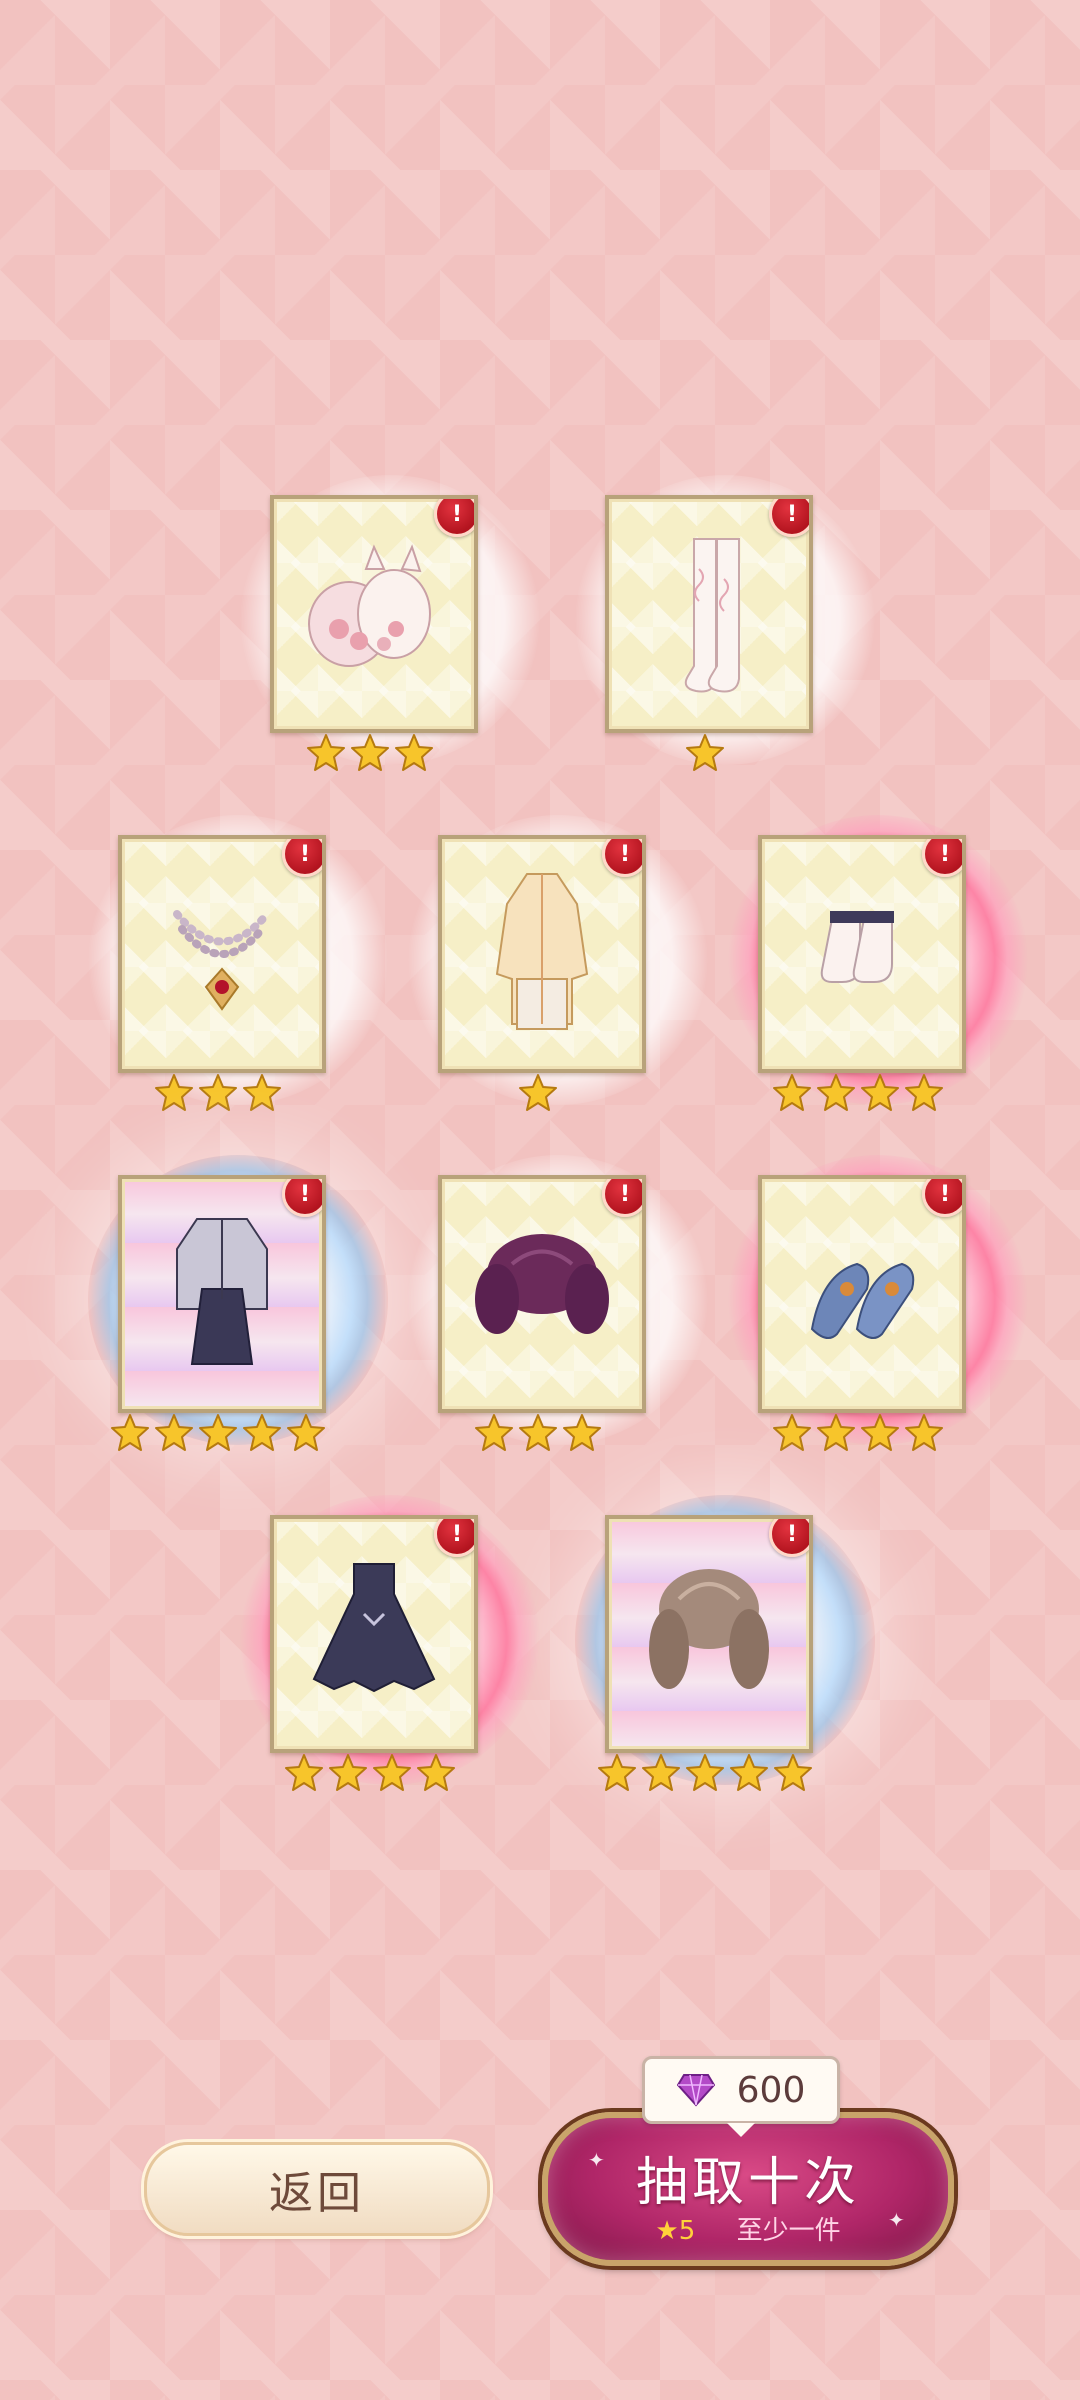 This screenshot has width=1080, height=2400. I want to click on reward-item-blue-shoes: !, so click(878, 1315).